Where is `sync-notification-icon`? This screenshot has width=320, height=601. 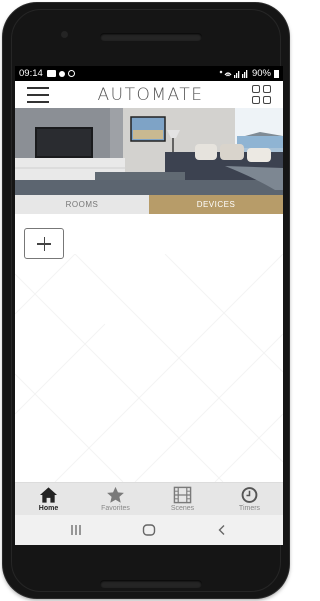
sync-notification-icon is located at coordinates (71, 73).